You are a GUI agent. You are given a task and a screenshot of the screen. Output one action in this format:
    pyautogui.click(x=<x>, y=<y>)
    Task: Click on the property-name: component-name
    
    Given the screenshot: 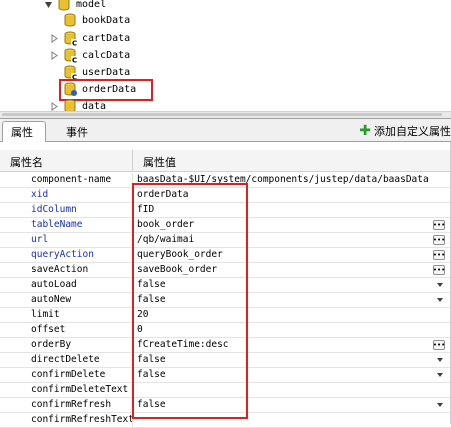 What is the action you would take?
    pyautogui.click(x=71, y=179)
    